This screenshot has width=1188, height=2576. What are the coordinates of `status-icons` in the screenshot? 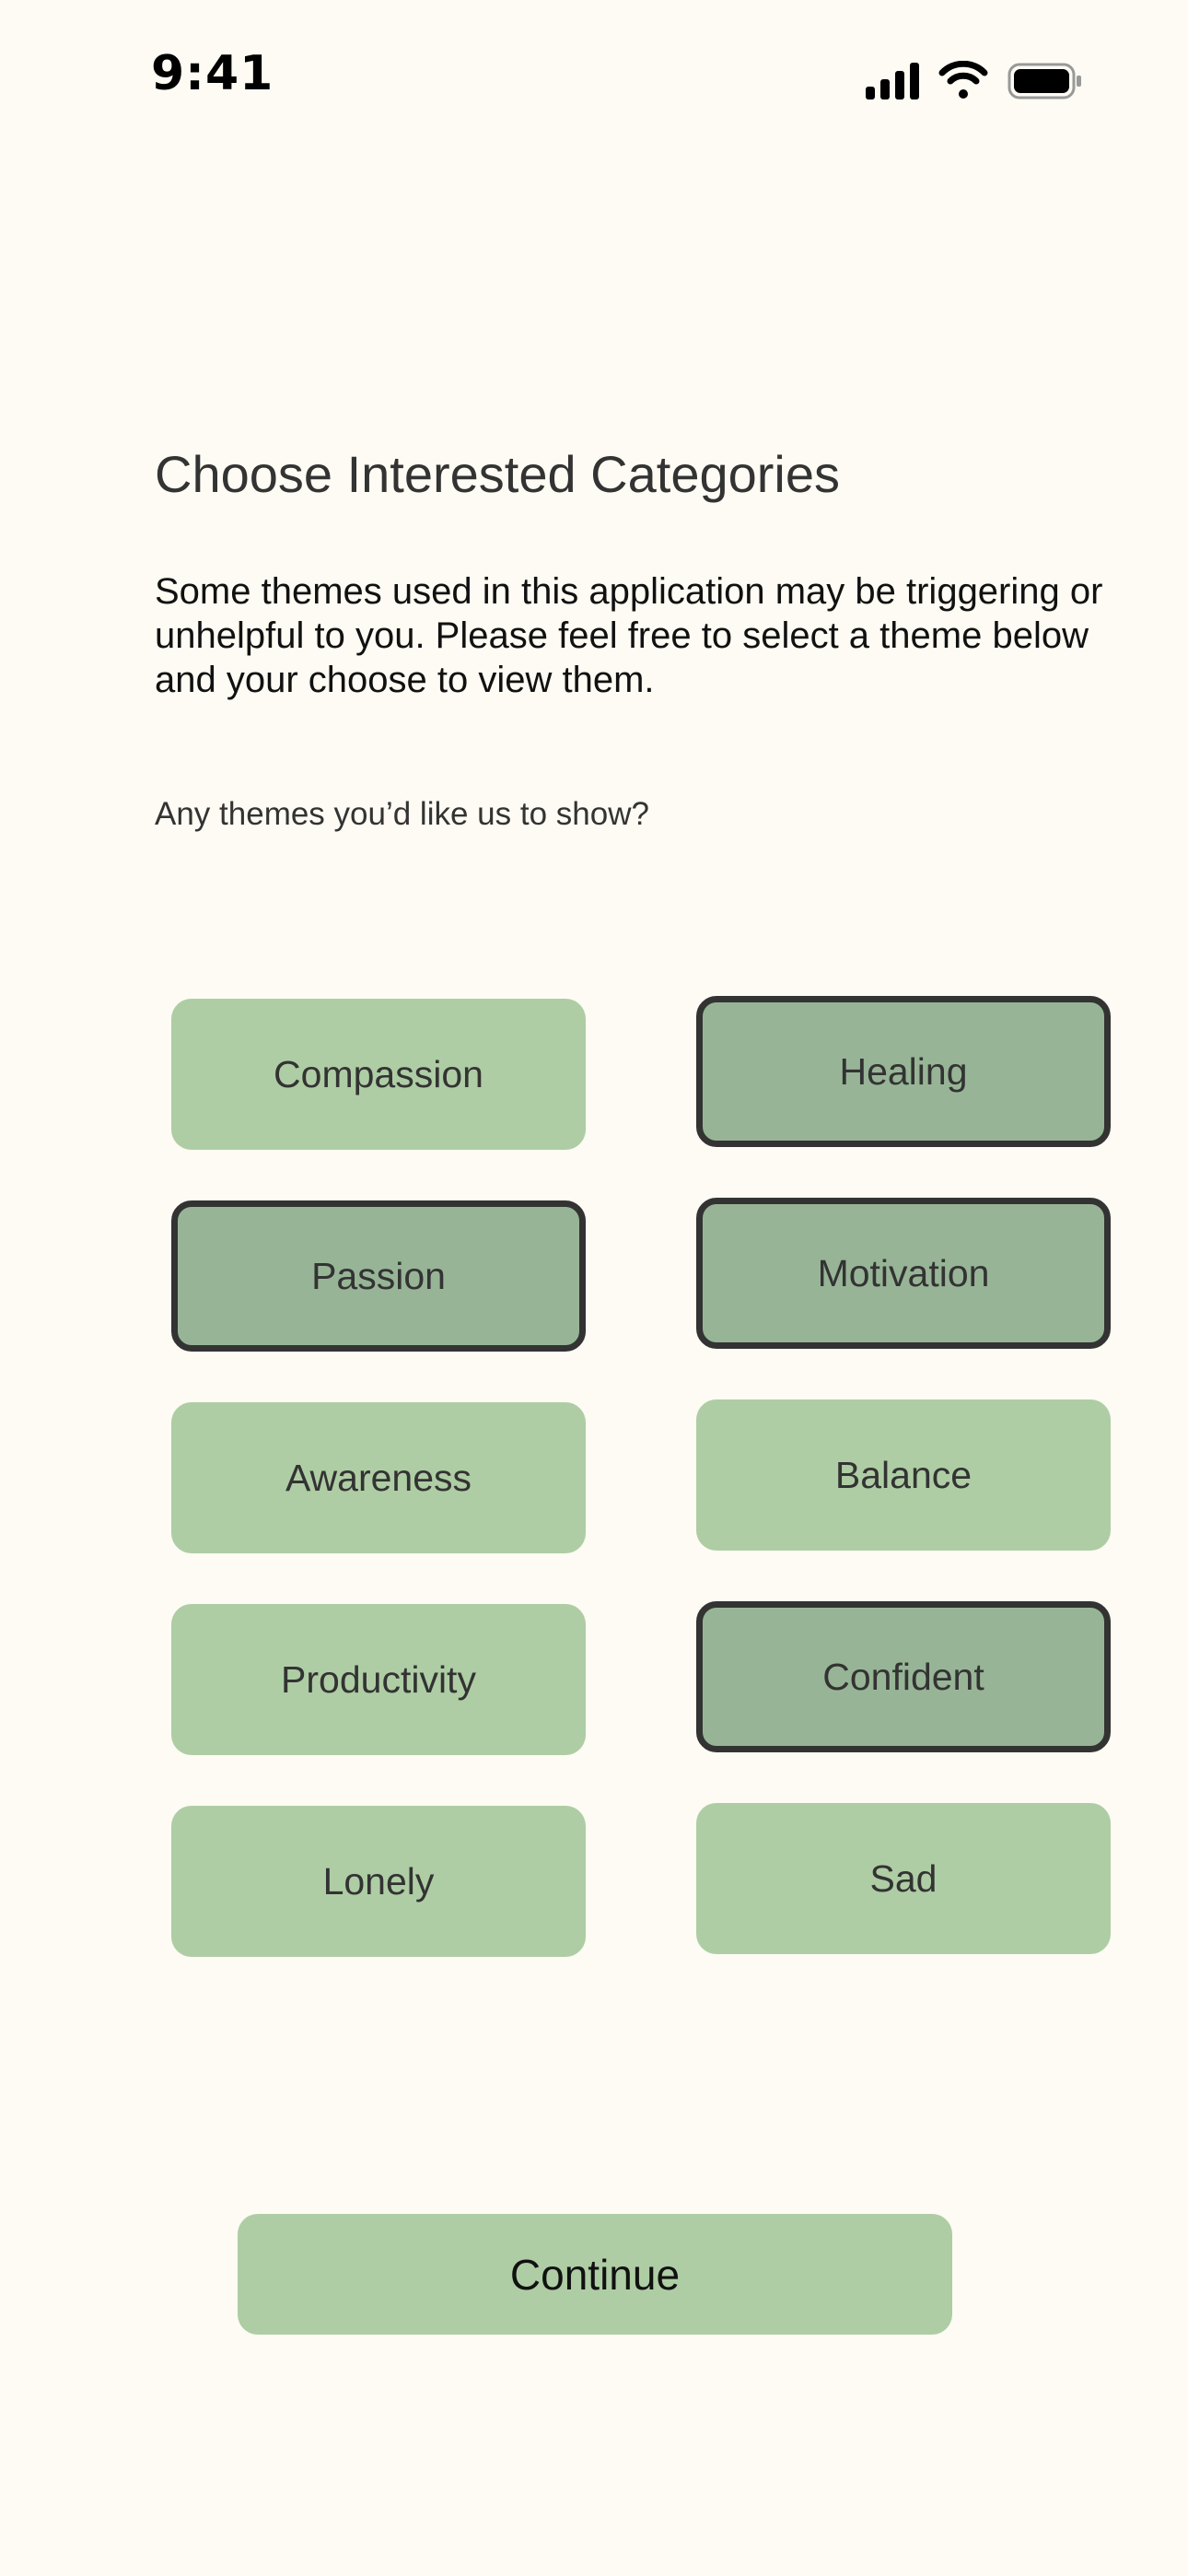 It's located at (973, 80).